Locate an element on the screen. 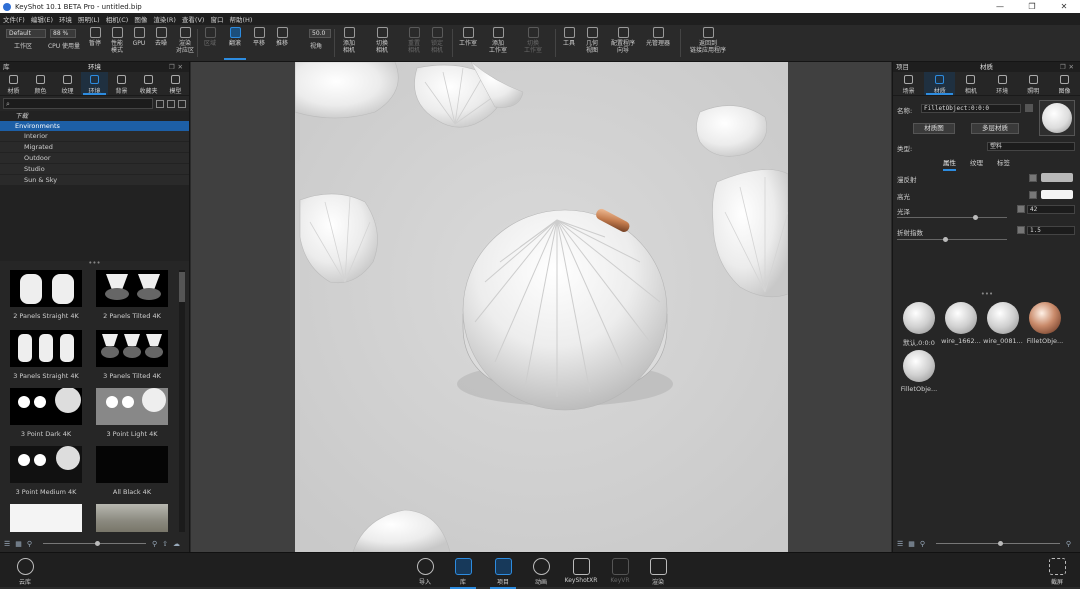 The height and width of the screenshot is (589, 1080). performance-mode-button: 性能 模式 is located at coordinates (117, 40).